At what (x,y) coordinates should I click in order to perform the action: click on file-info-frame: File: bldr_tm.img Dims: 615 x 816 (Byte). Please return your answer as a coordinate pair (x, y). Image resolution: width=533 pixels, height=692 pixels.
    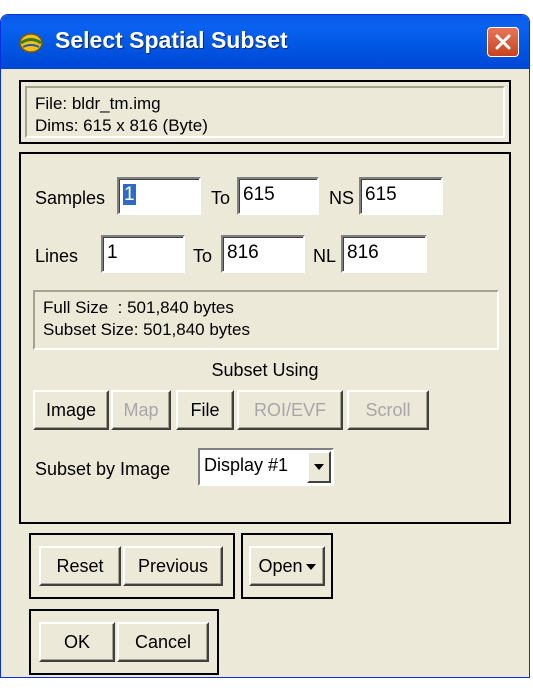
    Looking at the image, I should click on (265, 112).